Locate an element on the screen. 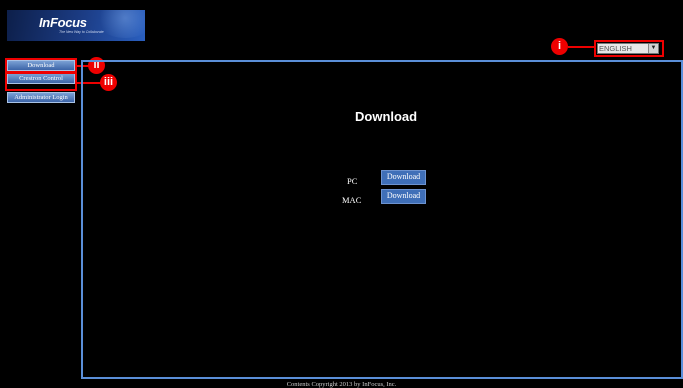 This screenshot has width=683, height=388. infocus-logo: InFocus The New Way to Collaborate is located at coordinates (76, 25).